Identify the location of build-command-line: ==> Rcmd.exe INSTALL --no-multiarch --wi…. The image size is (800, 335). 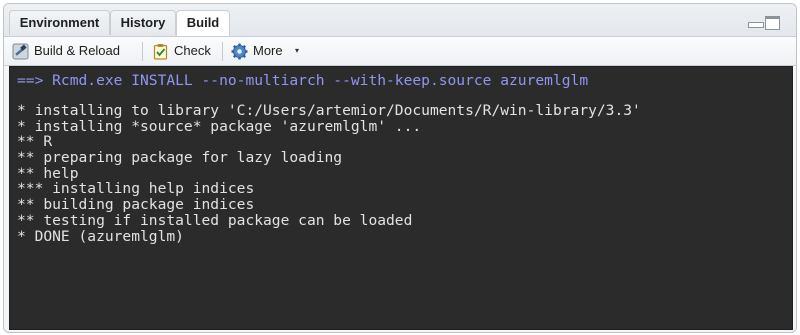
(303, 80).